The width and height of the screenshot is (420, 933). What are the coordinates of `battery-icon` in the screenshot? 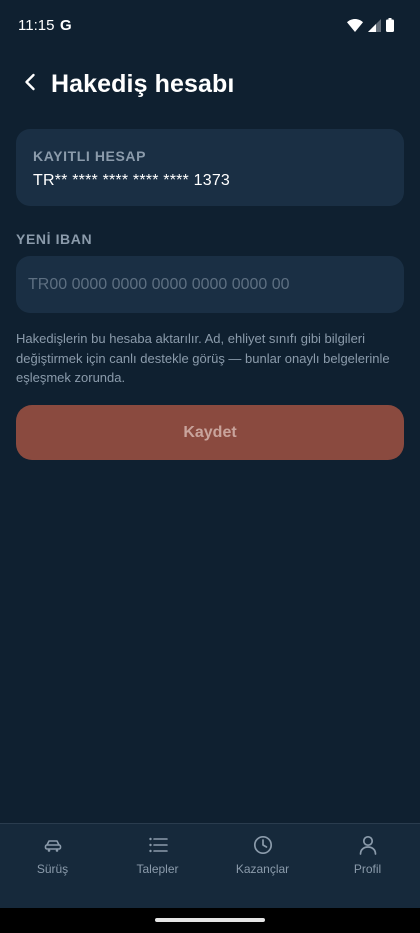 It's located at (390, 27).